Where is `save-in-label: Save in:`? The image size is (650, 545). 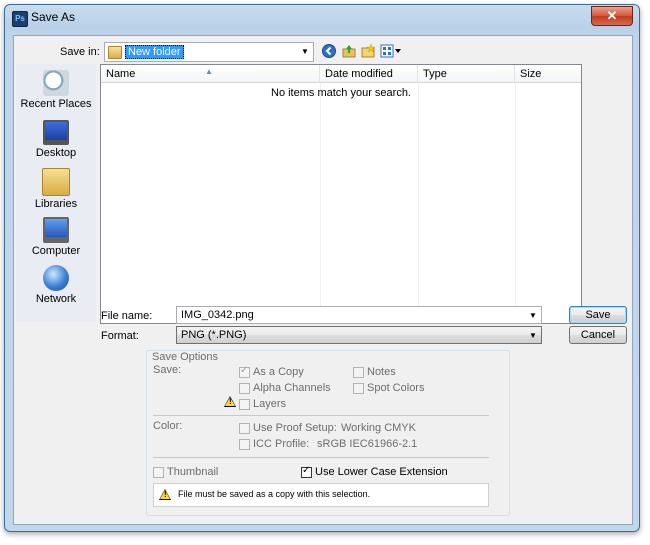
save-in-label: Save in: is located at coordinates (80, 52).